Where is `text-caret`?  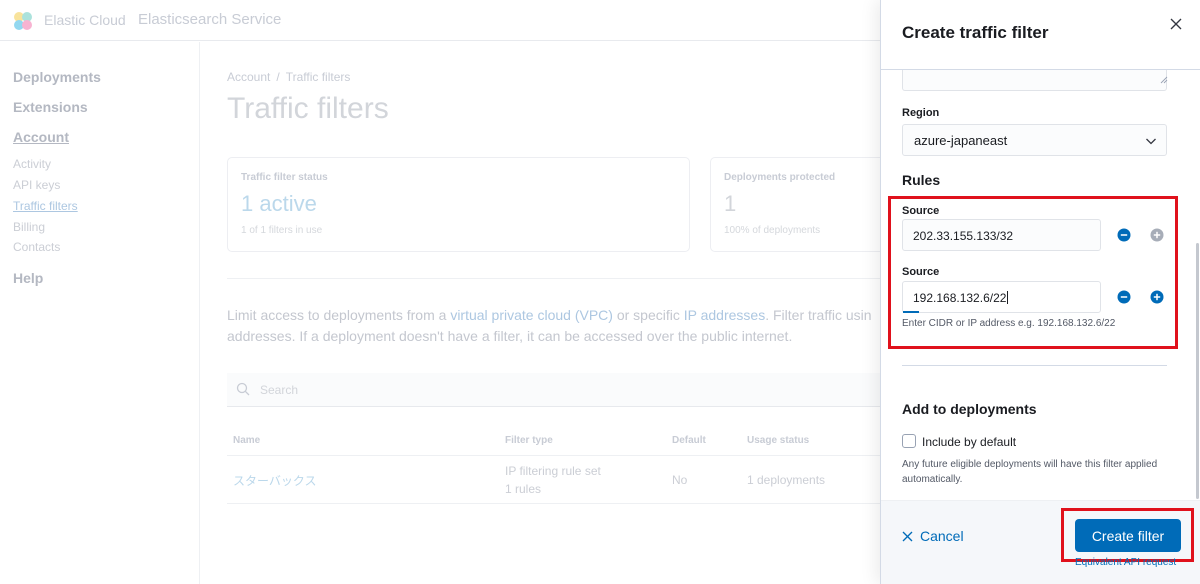 text-caret is located at coordinates (1008, 297).